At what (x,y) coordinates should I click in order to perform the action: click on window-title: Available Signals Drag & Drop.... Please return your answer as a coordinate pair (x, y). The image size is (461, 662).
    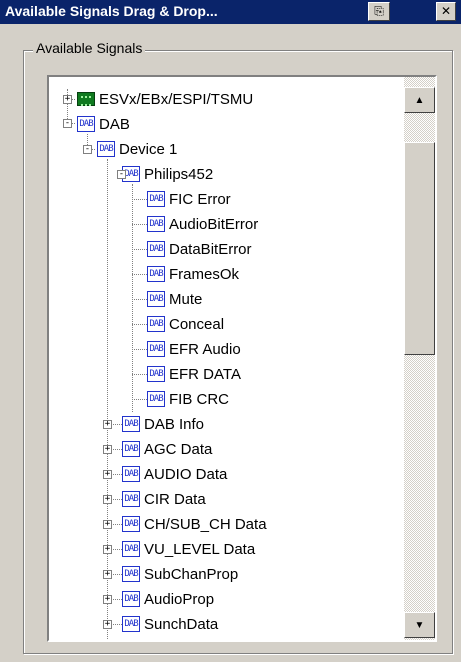
    Looking at the image, I should click on (111, 11).